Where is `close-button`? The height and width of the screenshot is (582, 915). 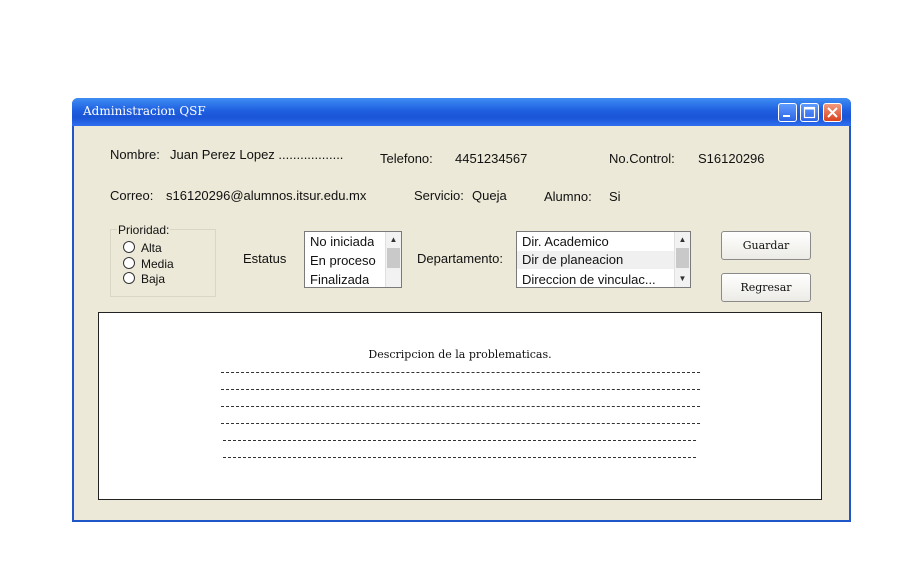
close-button is located at coordinates (832, 112).